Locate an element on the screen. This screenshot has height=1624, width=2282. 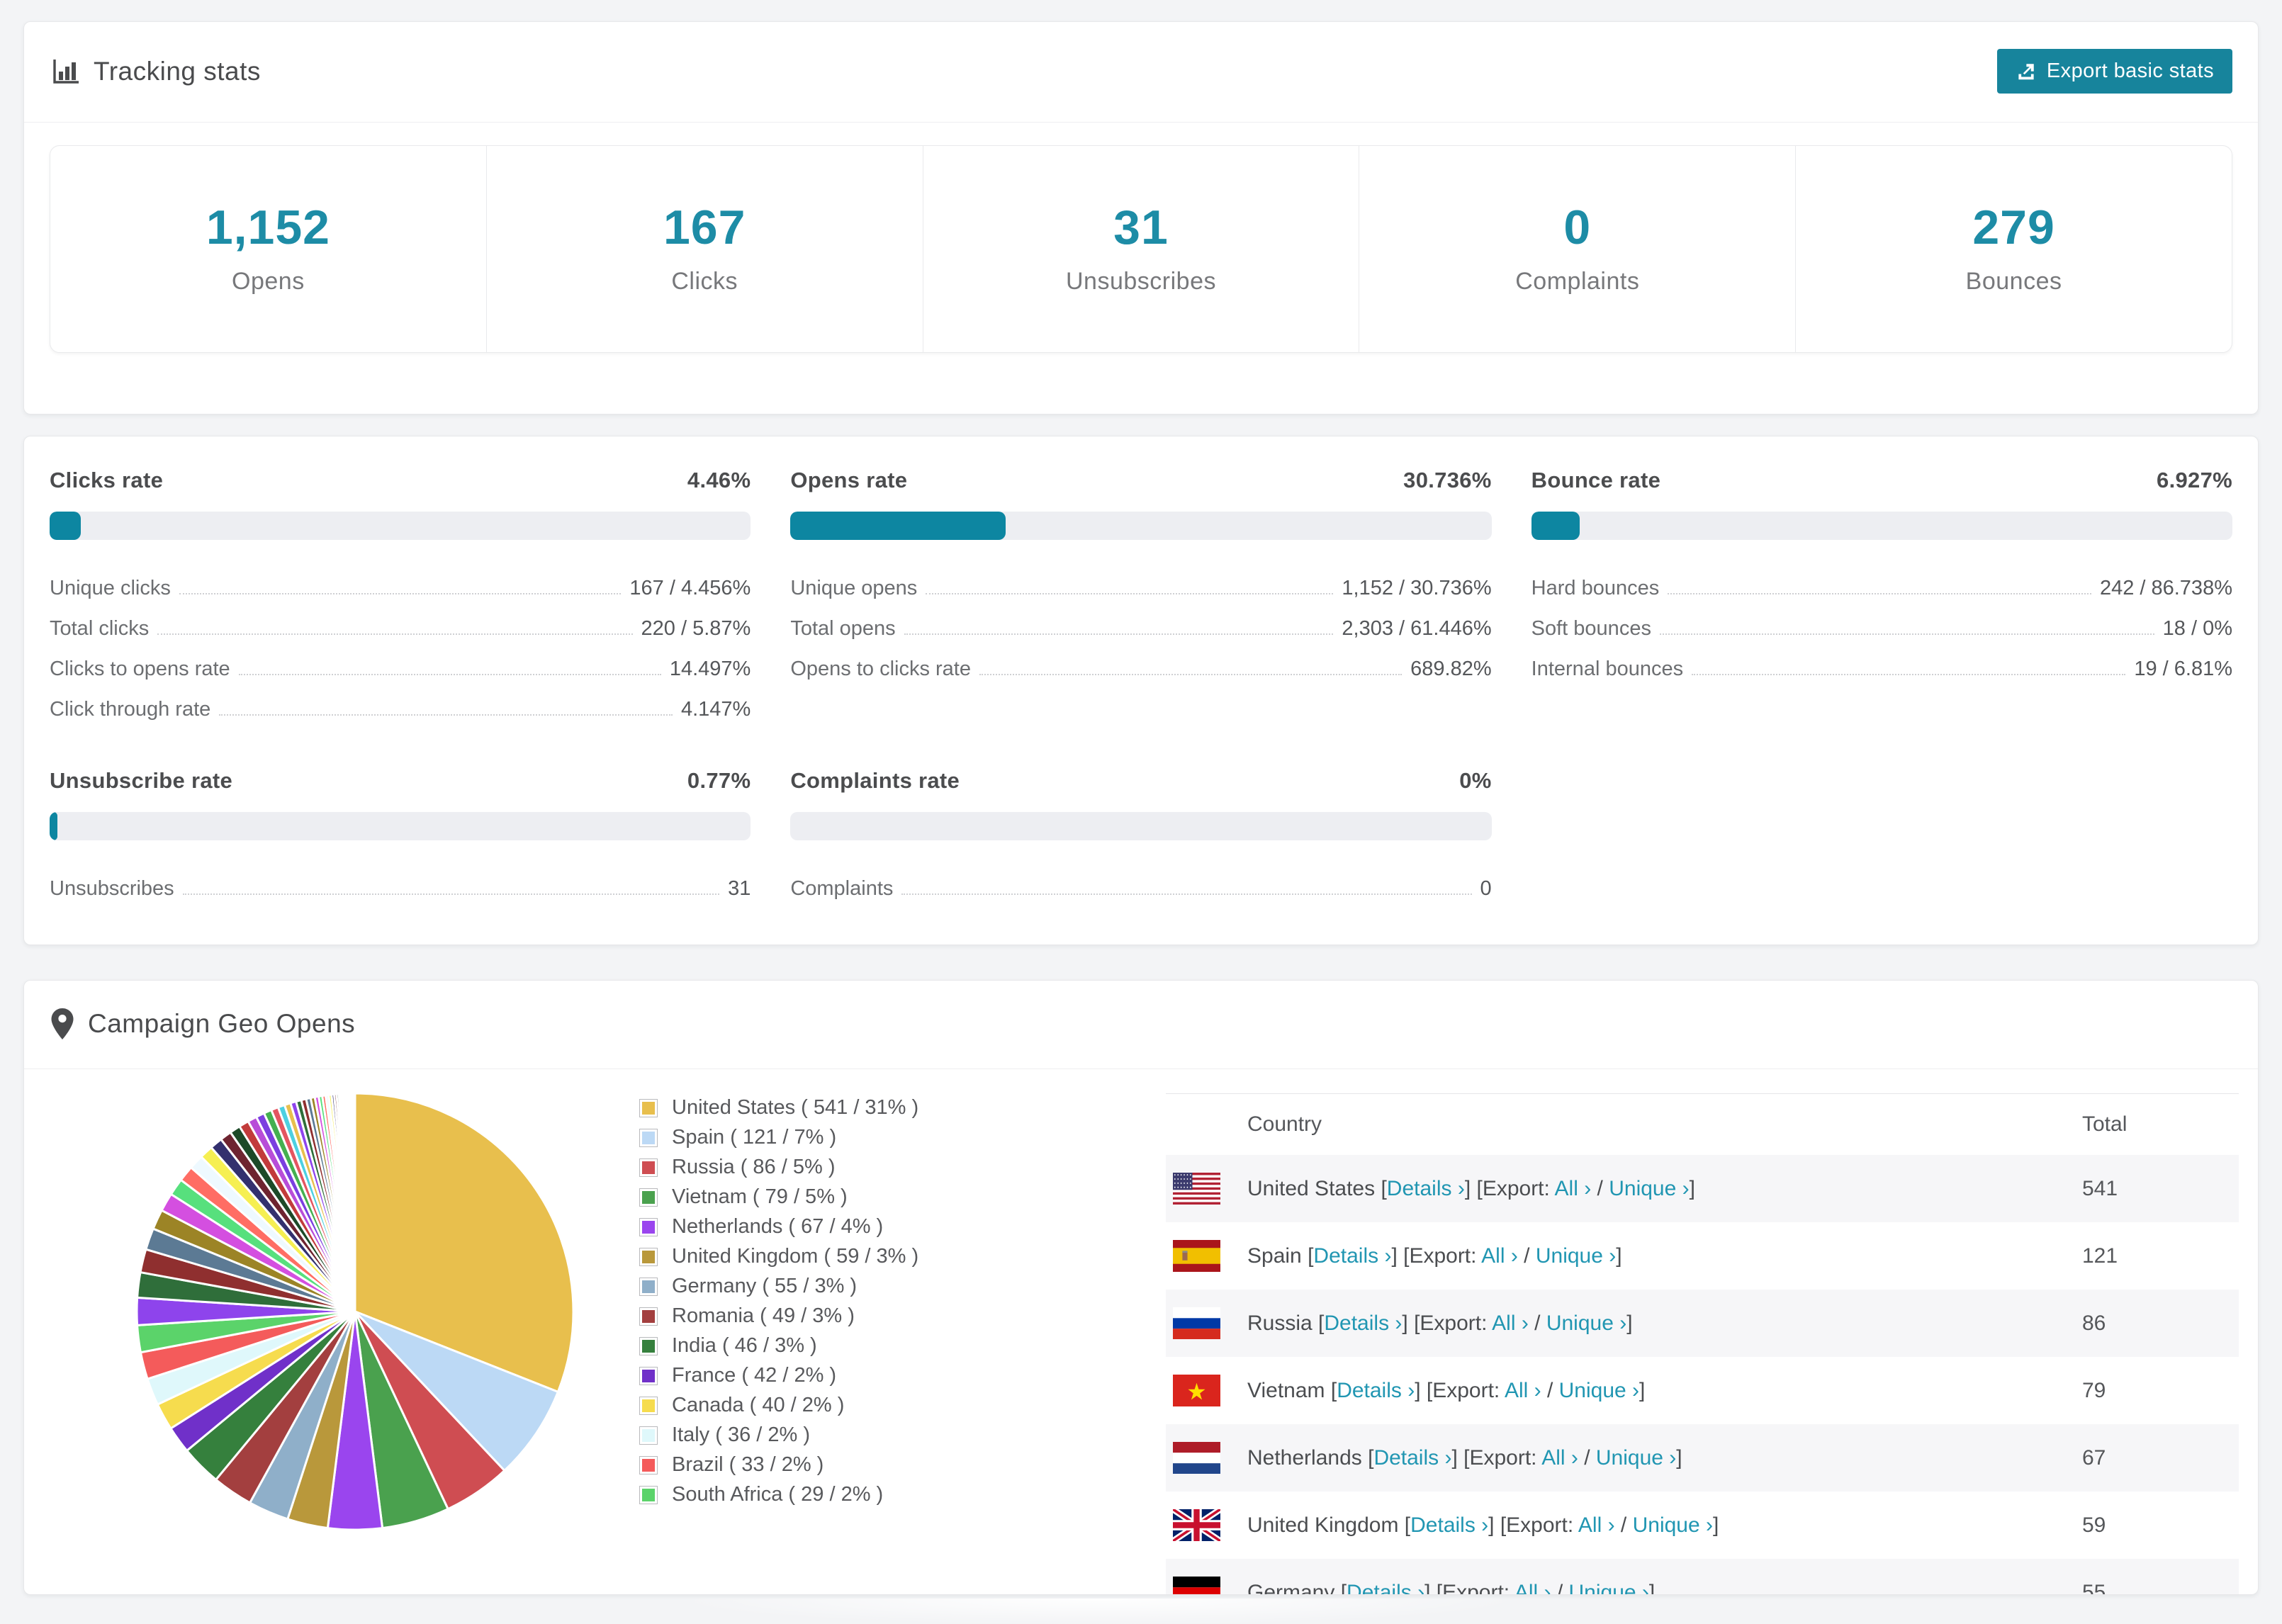
stat-row: Clicks to opens rate 14.497% is located at coordinates (400, 661).